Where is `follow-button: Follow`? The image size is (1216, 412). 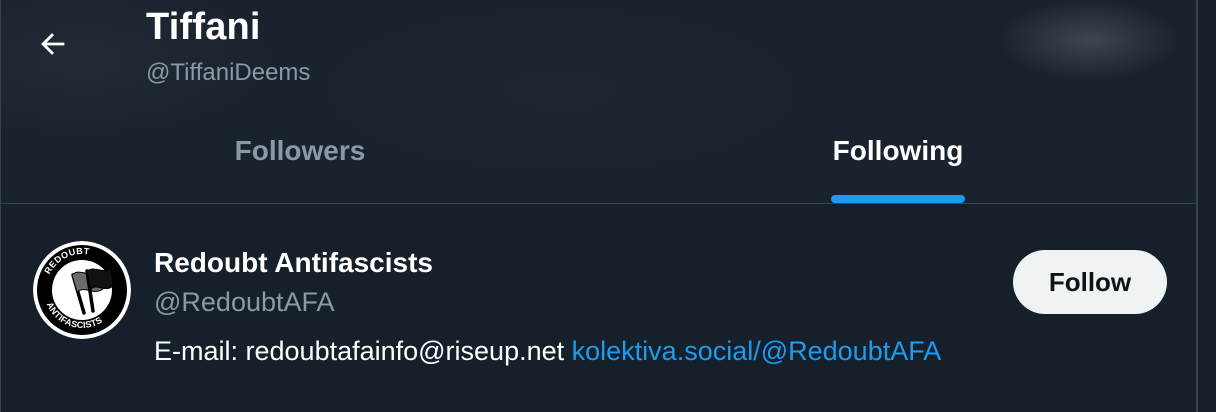
follow-button: Follow is located at coordinates (1090, 282).